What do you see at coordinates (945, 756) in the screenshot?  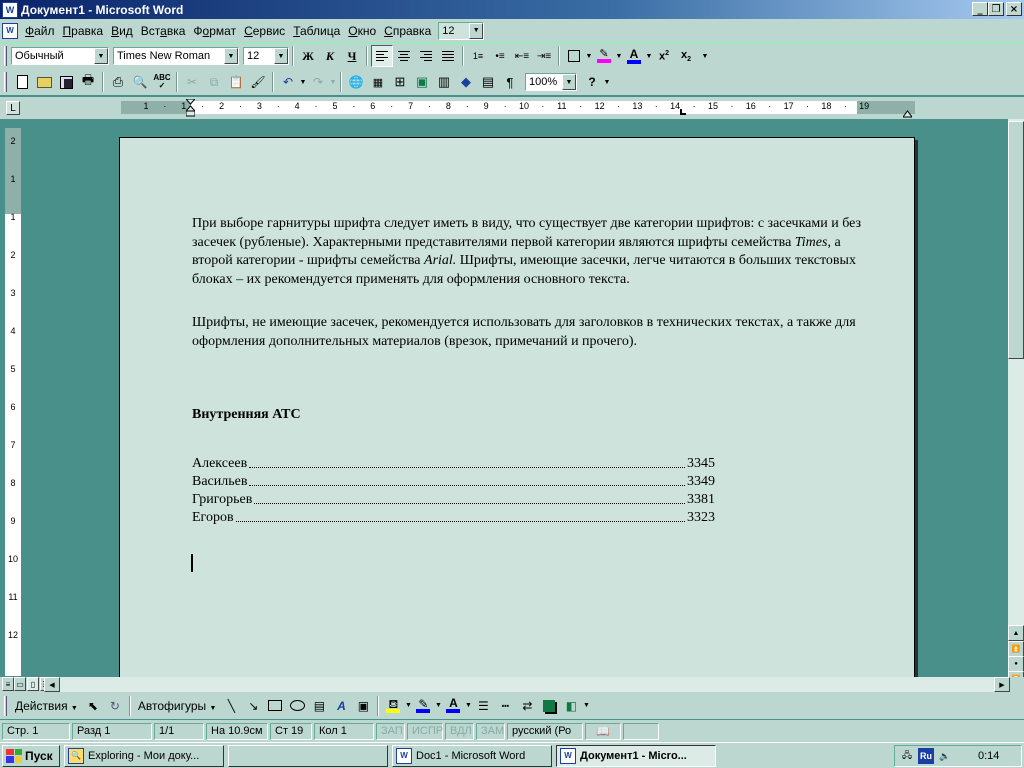 I see `speaker-icon: 🔈` at bounding box center [945, 756].